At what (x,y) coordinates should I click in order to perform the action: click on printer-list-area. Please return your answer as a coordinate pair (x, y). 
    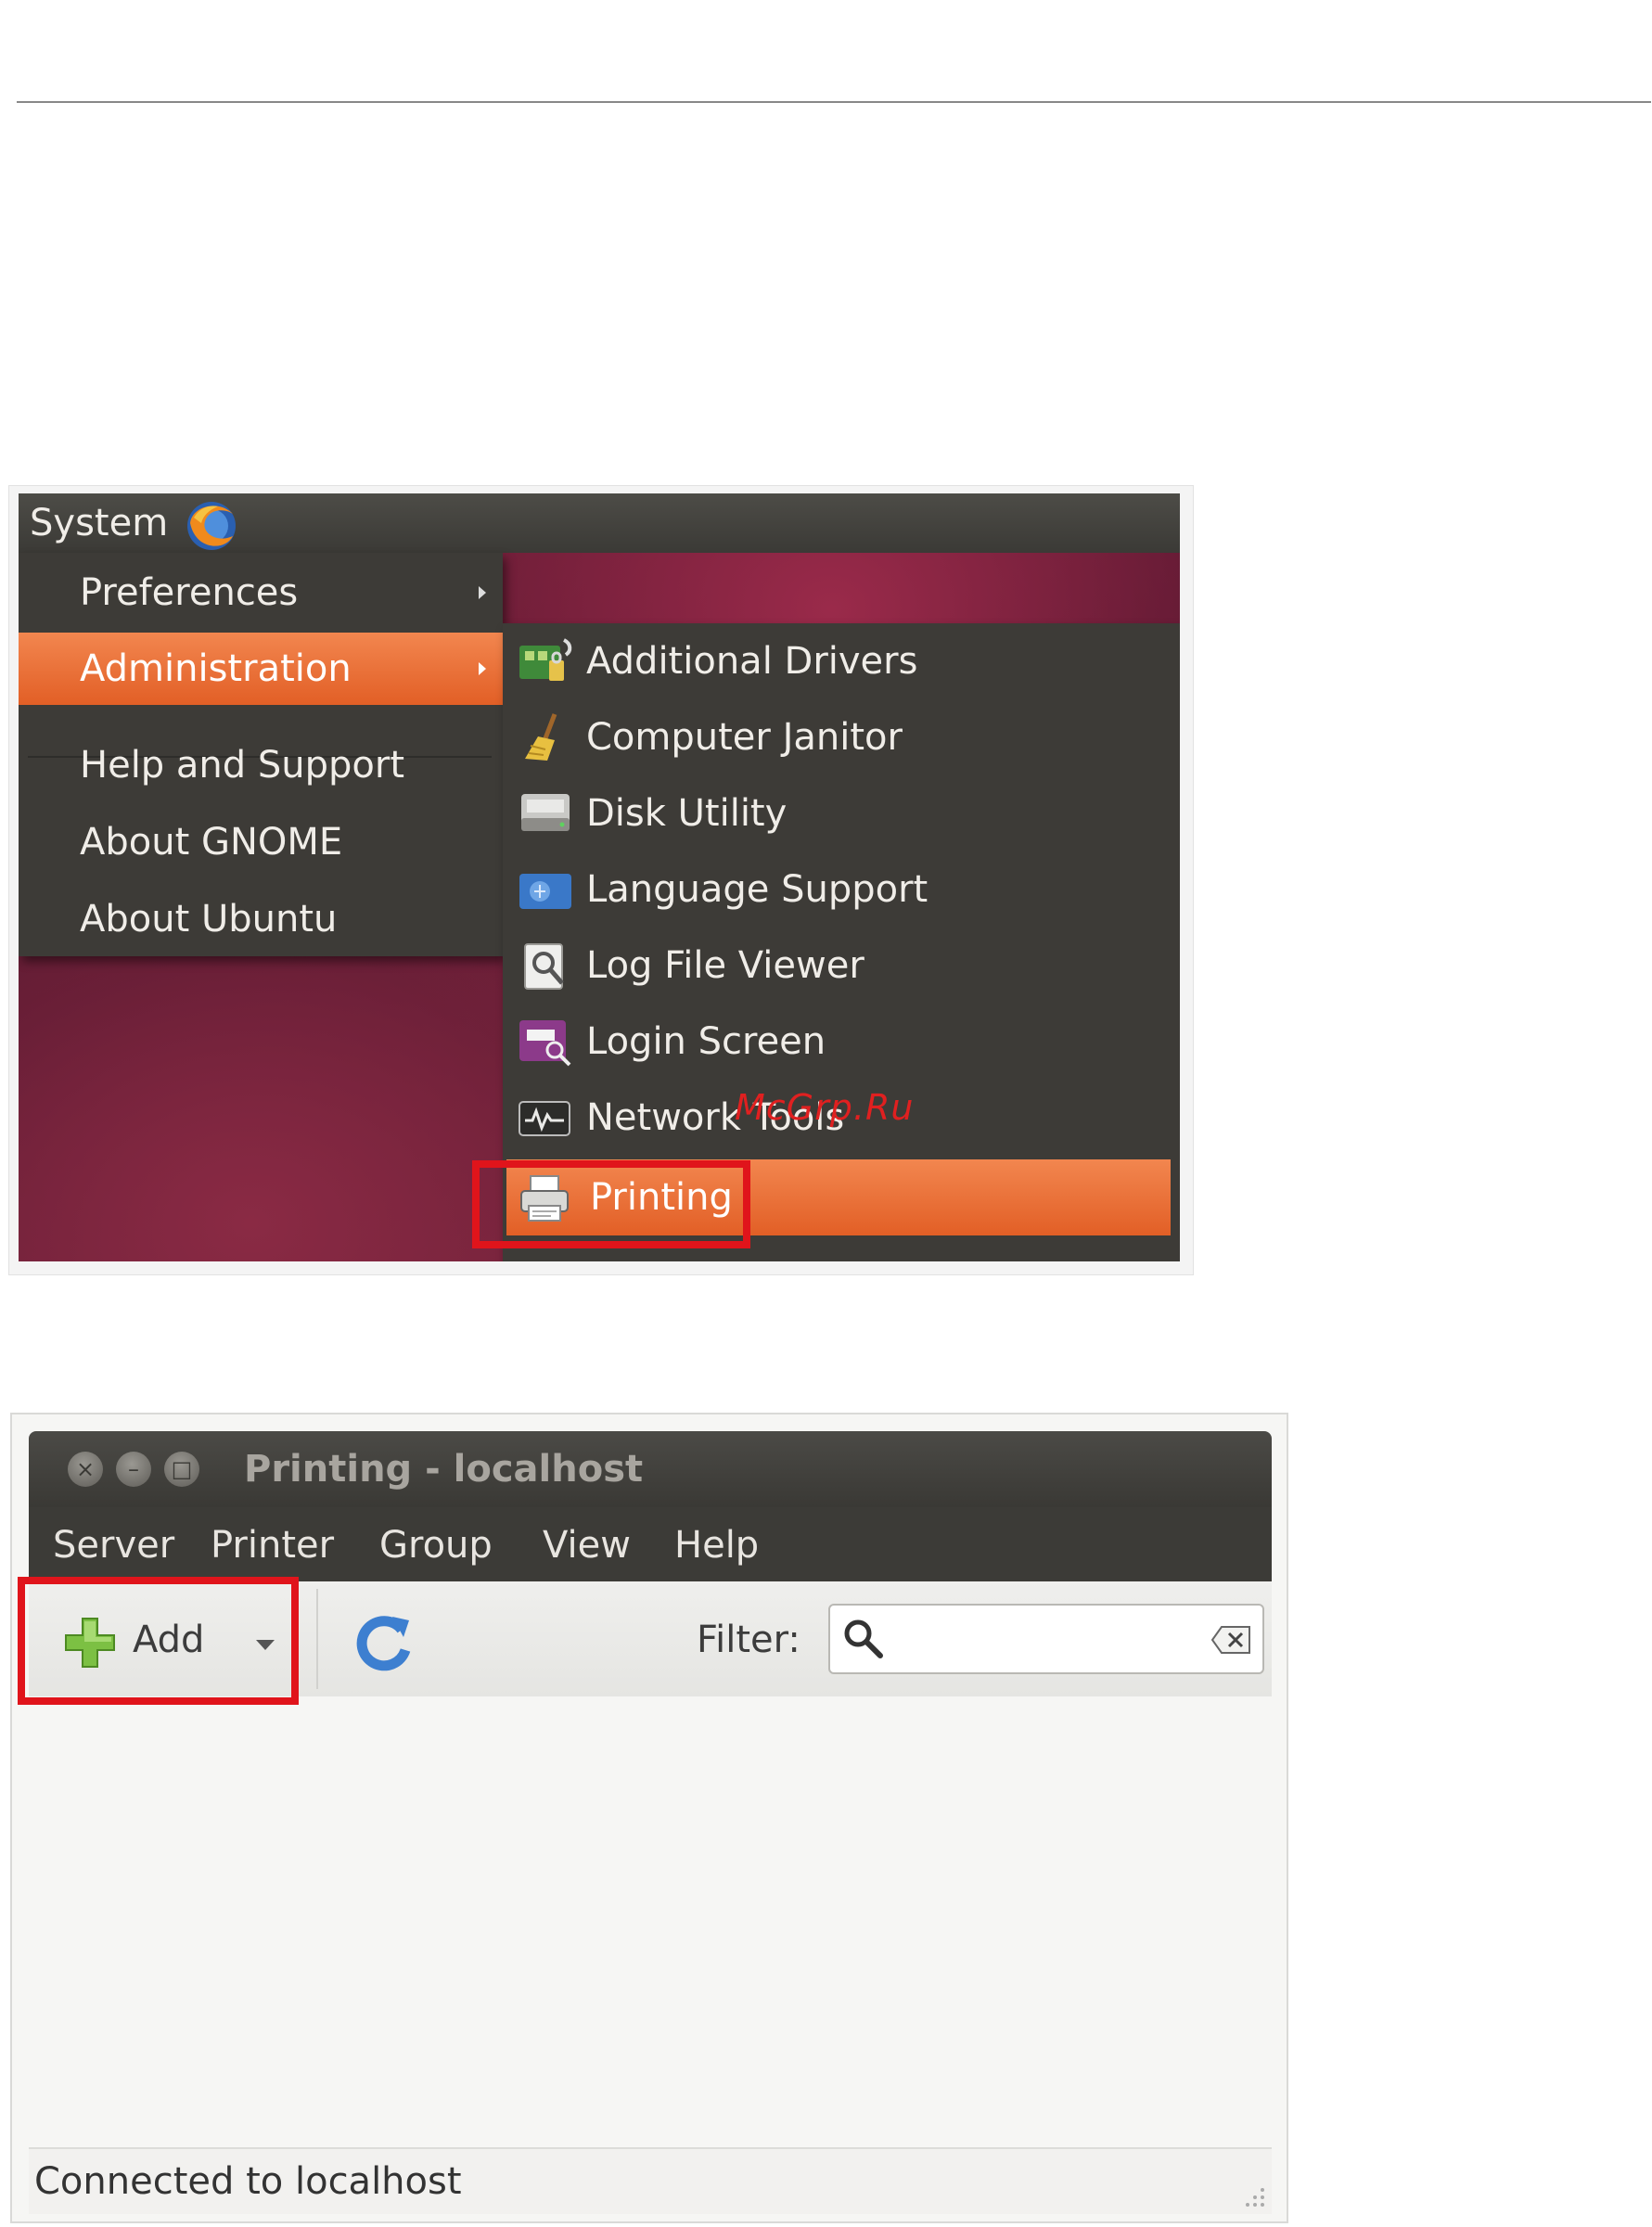
    Looking at the image, I should click on (650, 1915).